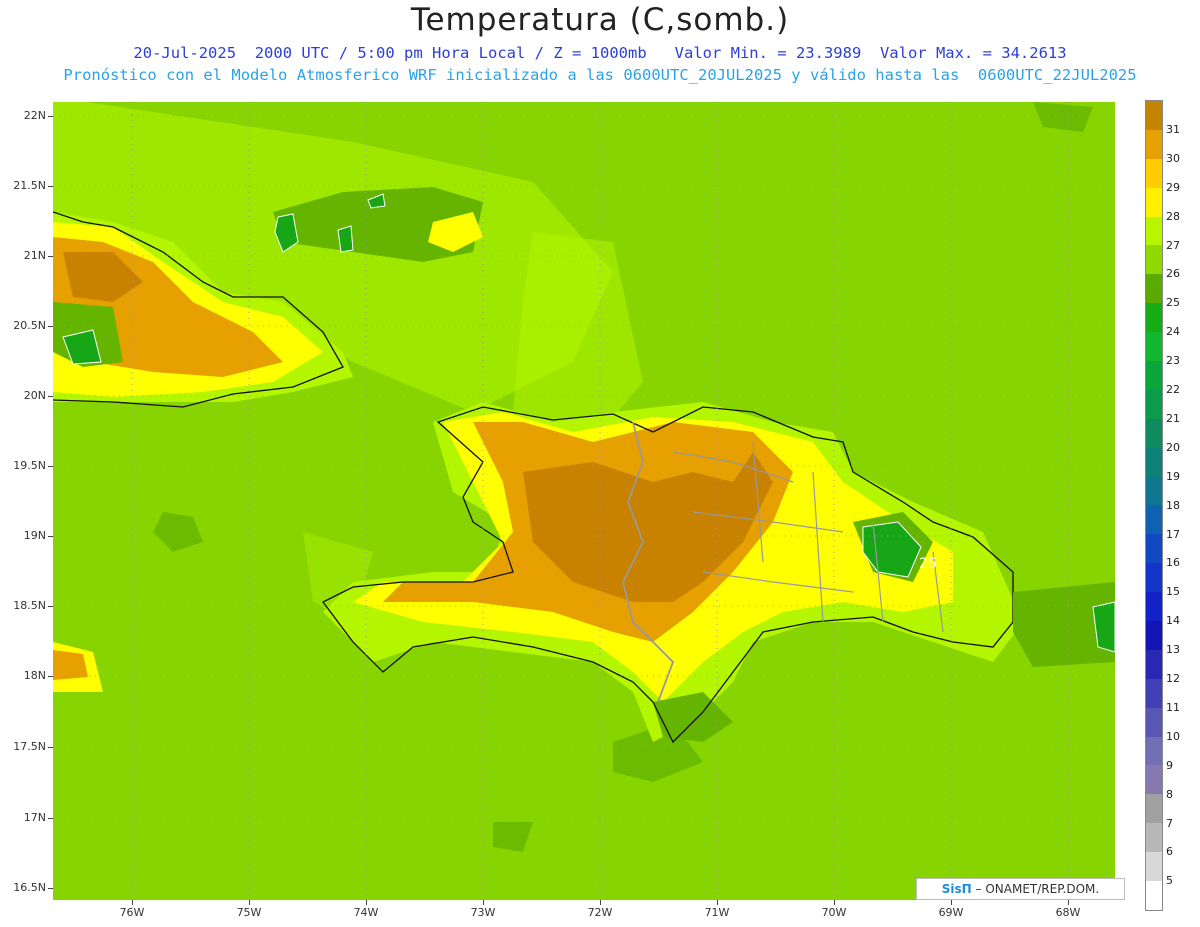 This screenshot has height=927, width=1200. What do you see at coordinates (29, 325) in the screenshot?
I see `lat-label: 20.5N` at bounding box center [29, 325].